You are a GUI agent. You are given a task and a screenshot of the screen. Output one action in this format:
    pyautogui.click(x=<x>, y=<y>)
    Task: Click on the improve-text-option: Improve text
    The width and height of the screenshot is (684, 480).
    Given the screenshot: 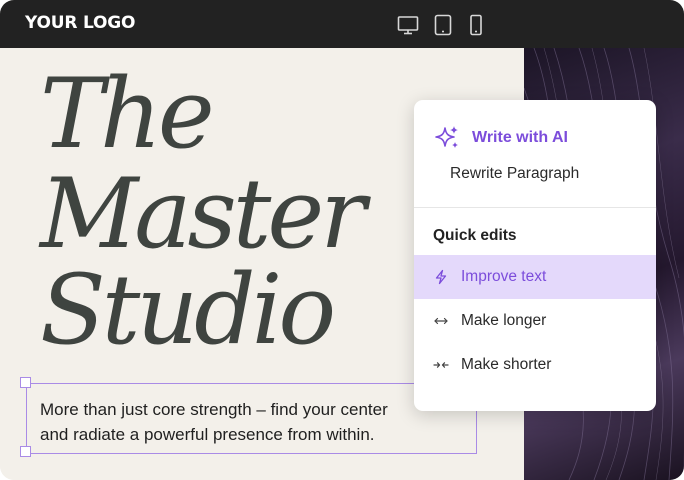 What is the action you would take?
    pyautogui.click(x=535, y=277)
    